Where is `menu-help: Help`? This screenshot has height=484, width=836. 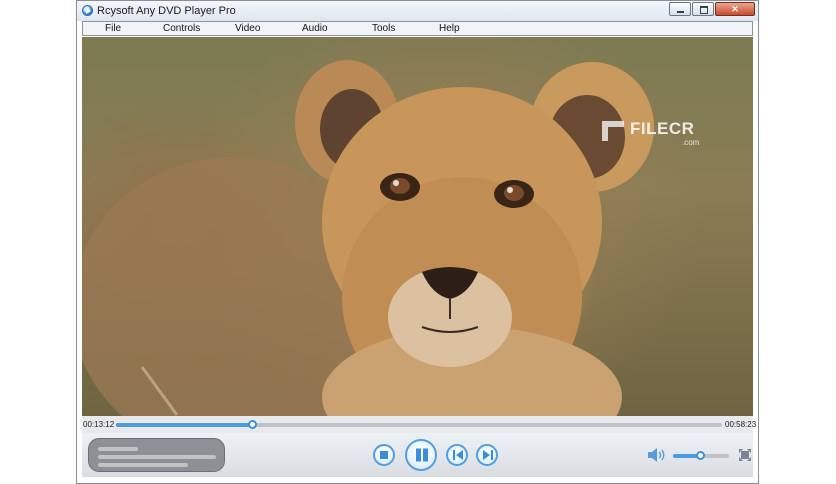
menu-help: Help is located at coordinates (449, 28).